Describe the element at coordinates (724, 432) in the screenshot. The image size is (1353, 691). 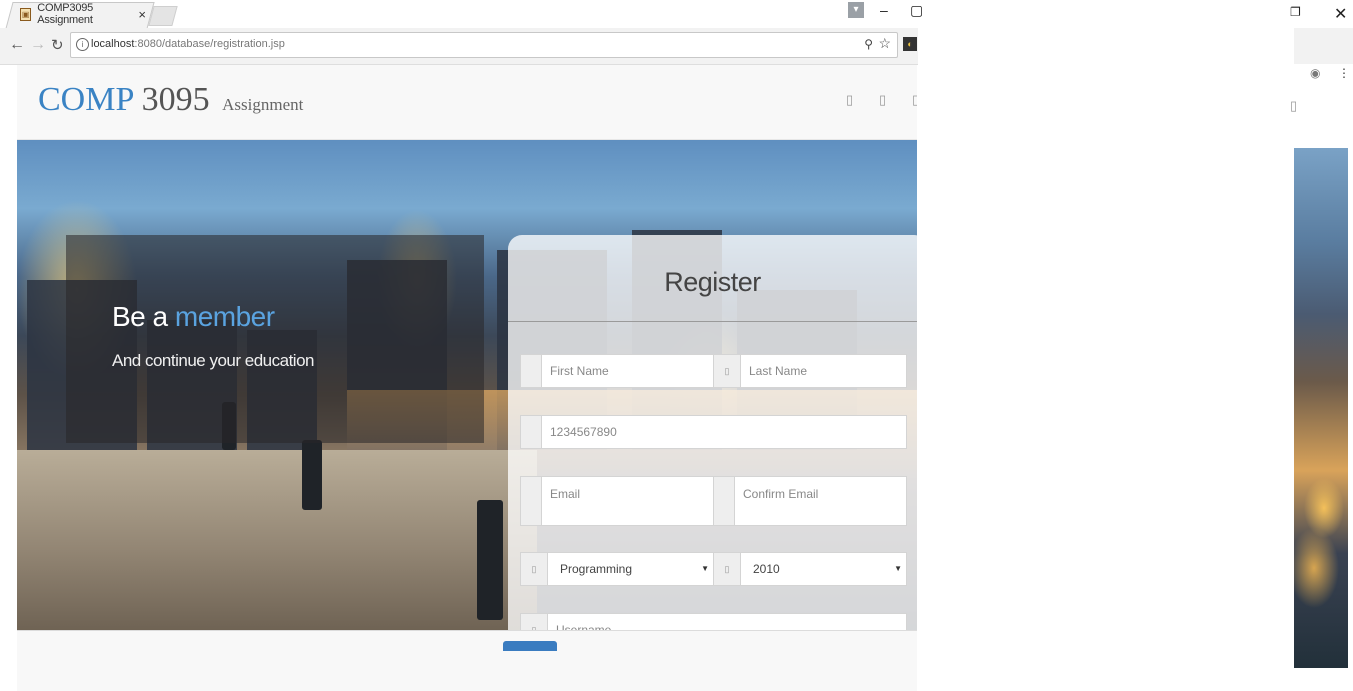
I see `phone-input` at that location.